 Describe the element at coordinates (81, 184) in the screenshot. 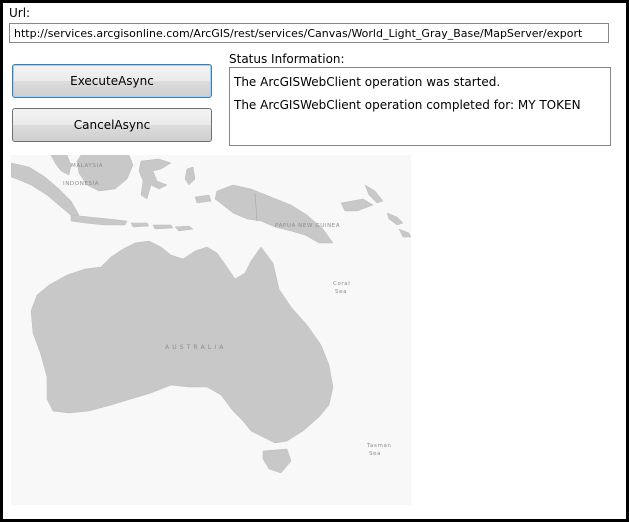

I see `map-label-indonesia: INDONESIA` at that location.